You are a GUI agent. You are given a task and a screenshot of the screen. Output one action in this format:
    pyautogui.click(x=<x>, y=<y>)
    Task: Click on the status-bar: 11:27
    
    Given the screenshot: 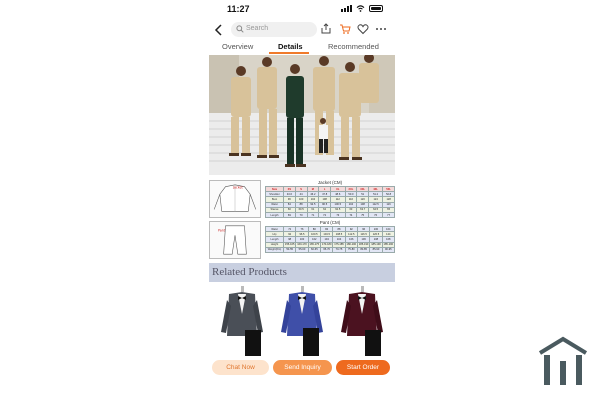 What is the action you would take?
    pyautogui.click(x=300, y=9)
    